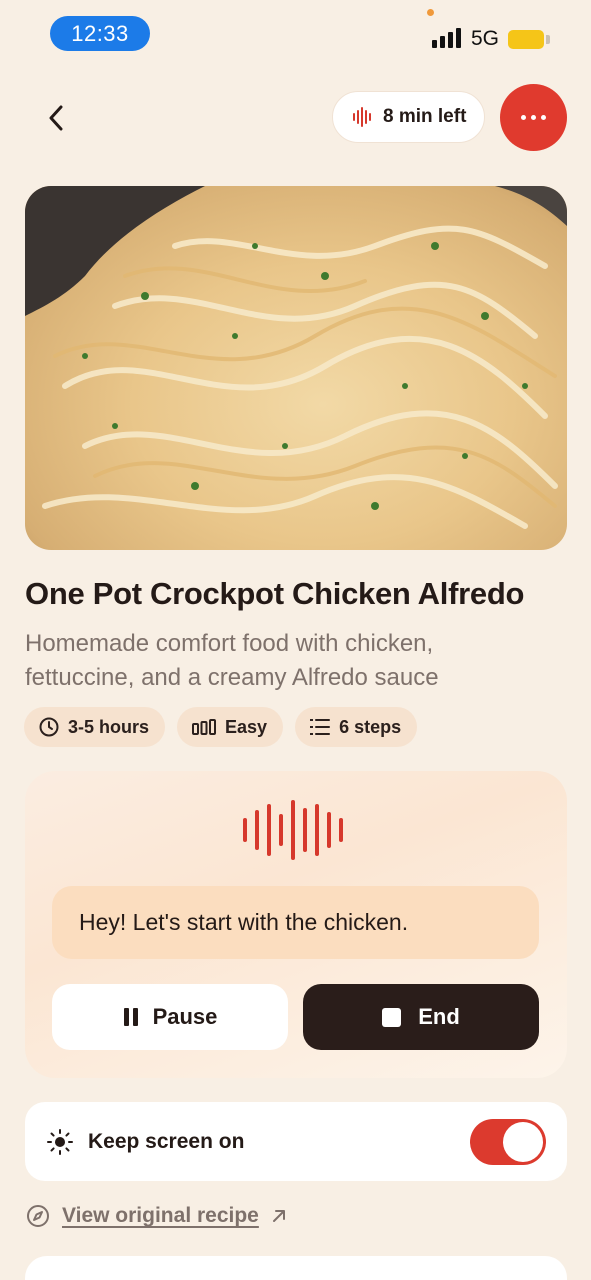 This screenshot has height=1280, width=591. What do you see at coordinates (278, 1216) in the screenshot?
I see `external-arrow-icon` at bounding box center [278, 1216].